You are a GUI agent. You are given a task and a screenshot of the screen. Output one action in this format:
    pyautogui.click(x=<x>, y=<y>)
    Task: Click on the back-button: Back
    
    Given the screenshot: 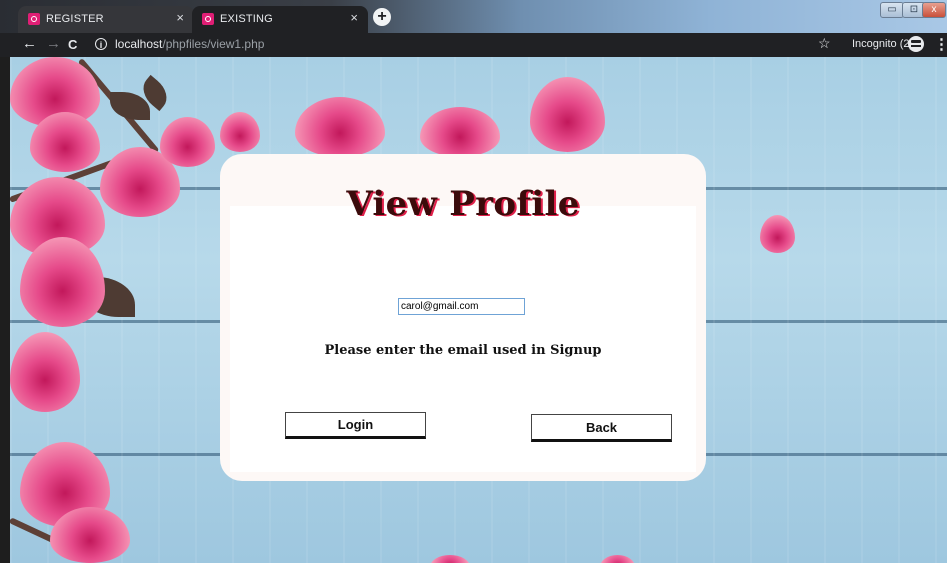 What is the action you would take?
    pyautogui.click(x=601, y=428)
    